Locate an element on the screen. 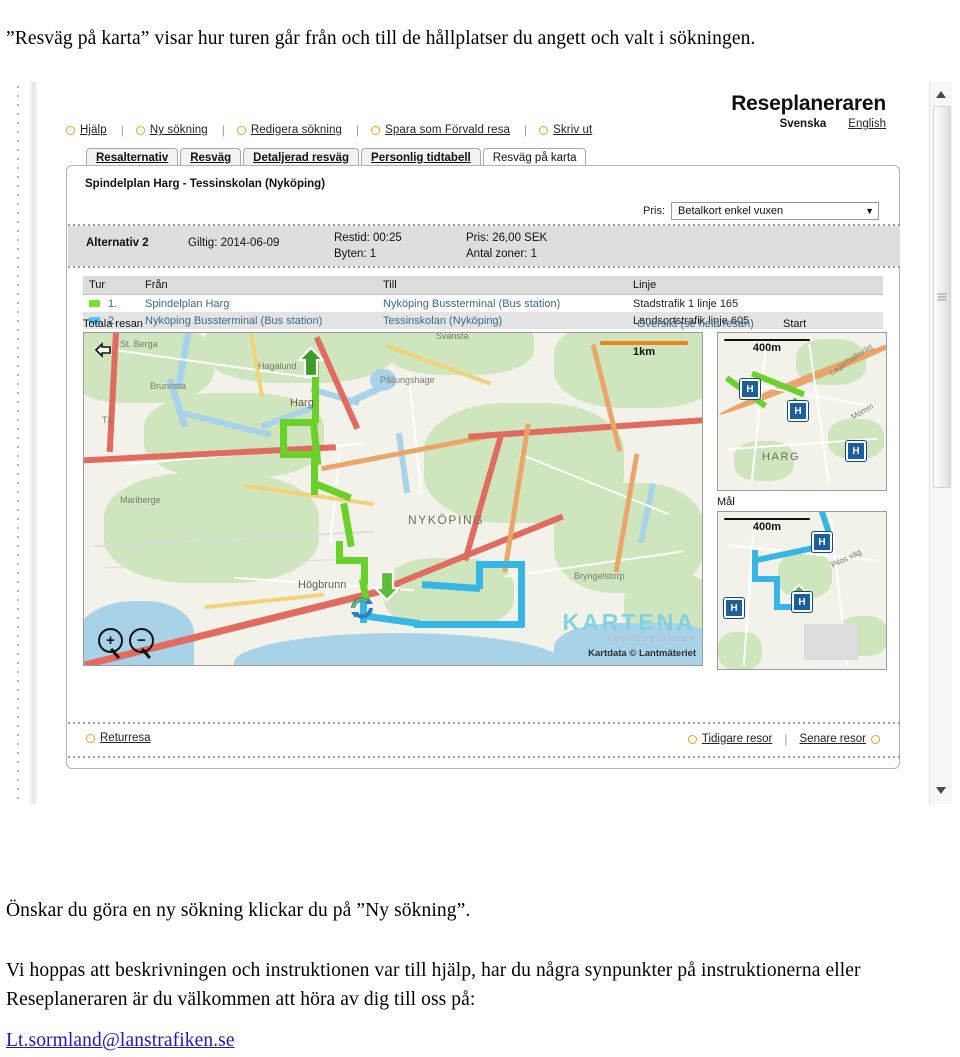 This screenshot has width=960, height=1057. summary-zones: Antal zoner: 1 is located at coordinates (501, 254).